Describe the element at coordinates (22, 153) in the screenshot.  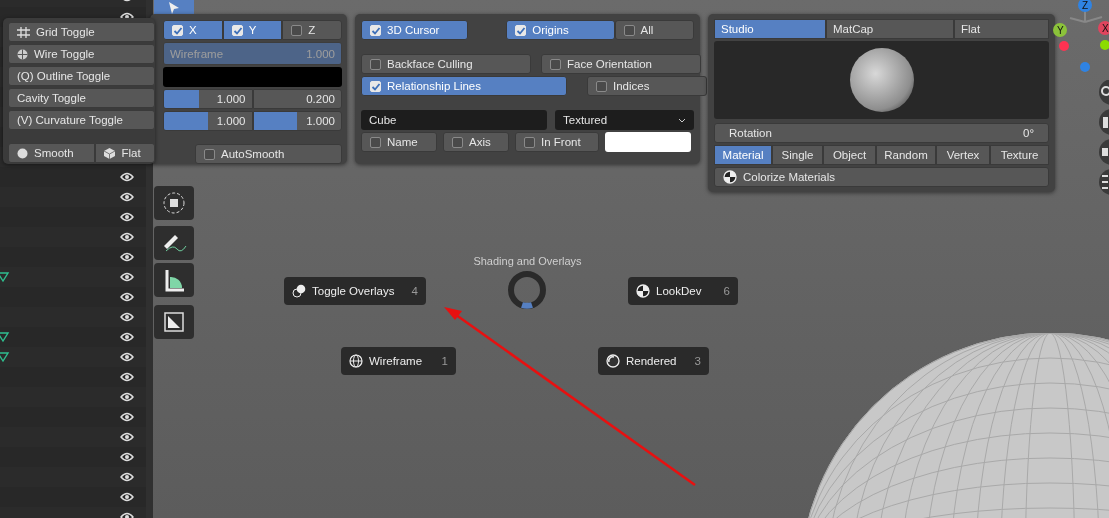
I see `sphere-icon` at that location.